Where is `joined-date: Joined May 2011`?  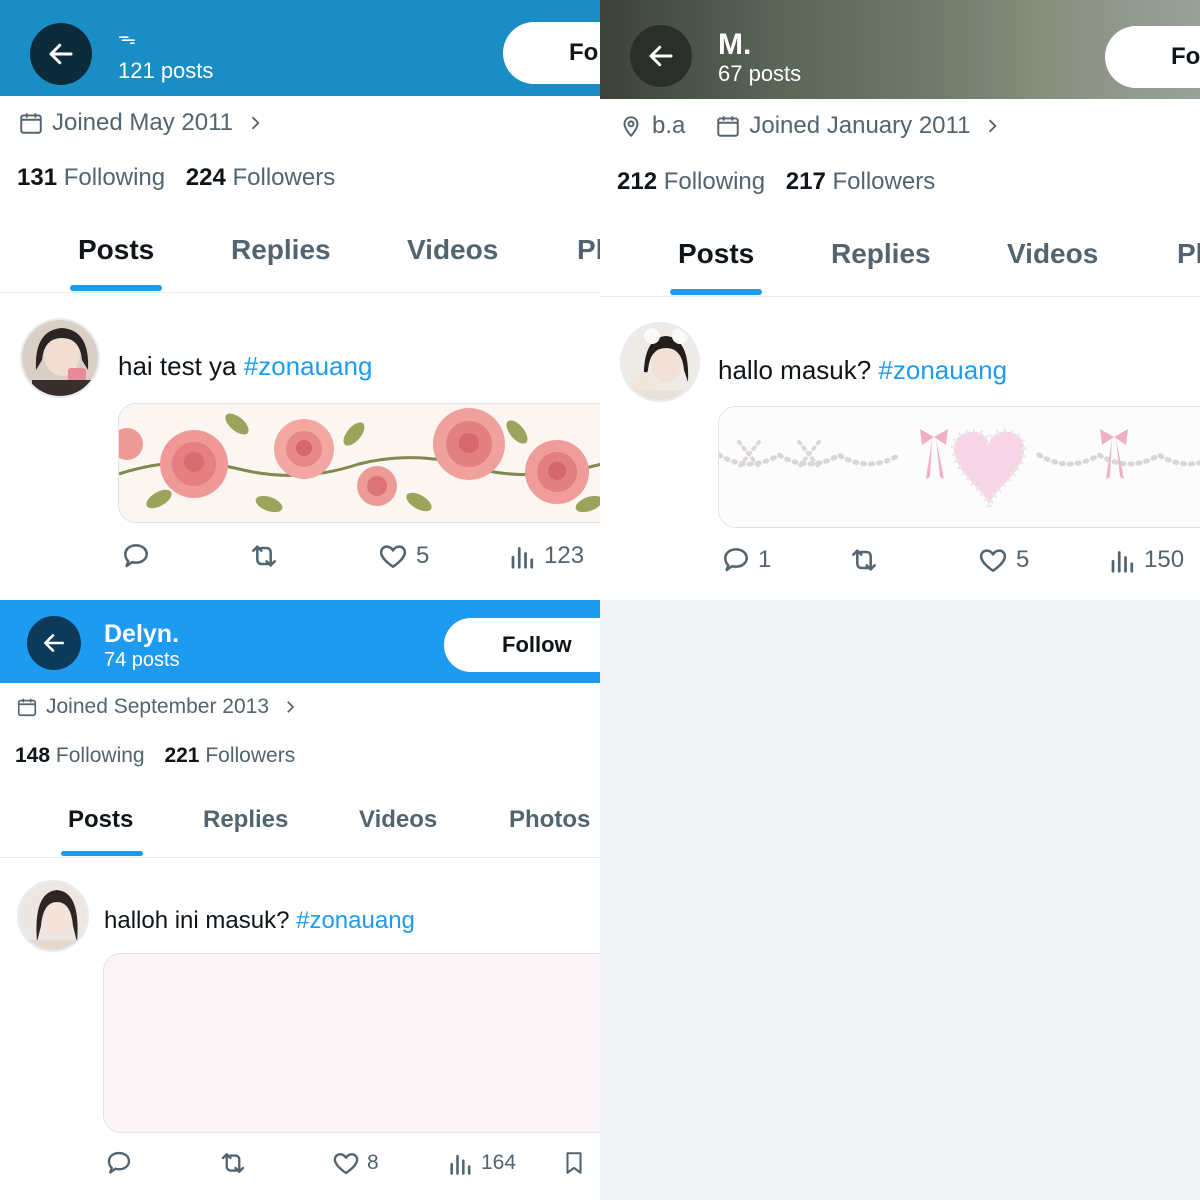 joined-date: Joined May 2011 is located at coordinates (143, 122).